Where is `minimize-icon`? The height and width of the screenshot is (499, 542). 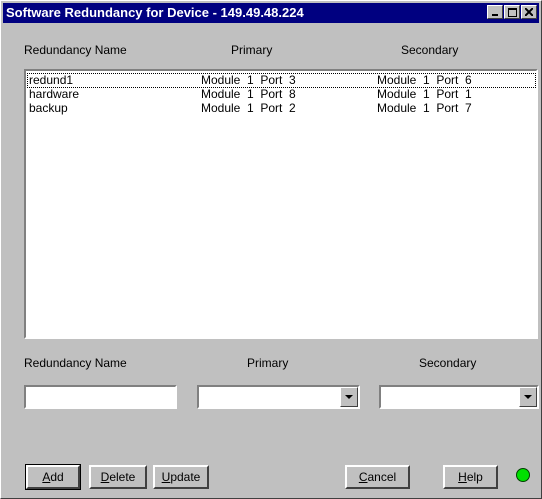
minimize-icon is located at coordinates (495, 15).